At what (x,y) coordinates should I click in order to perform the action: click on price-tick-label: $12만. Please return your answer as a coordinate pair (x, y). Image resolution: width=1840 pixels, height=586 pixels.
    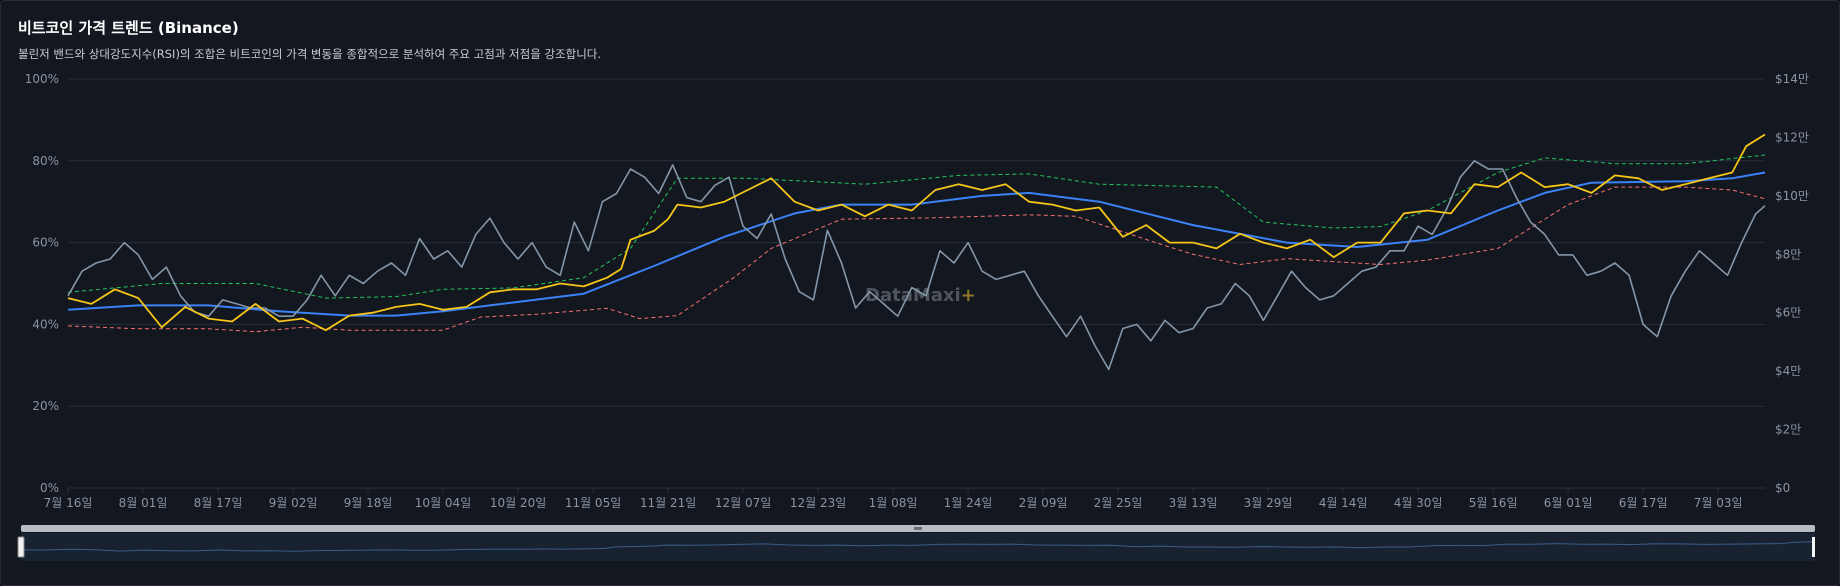
    Looking at the image, I should click on (1792, 137).